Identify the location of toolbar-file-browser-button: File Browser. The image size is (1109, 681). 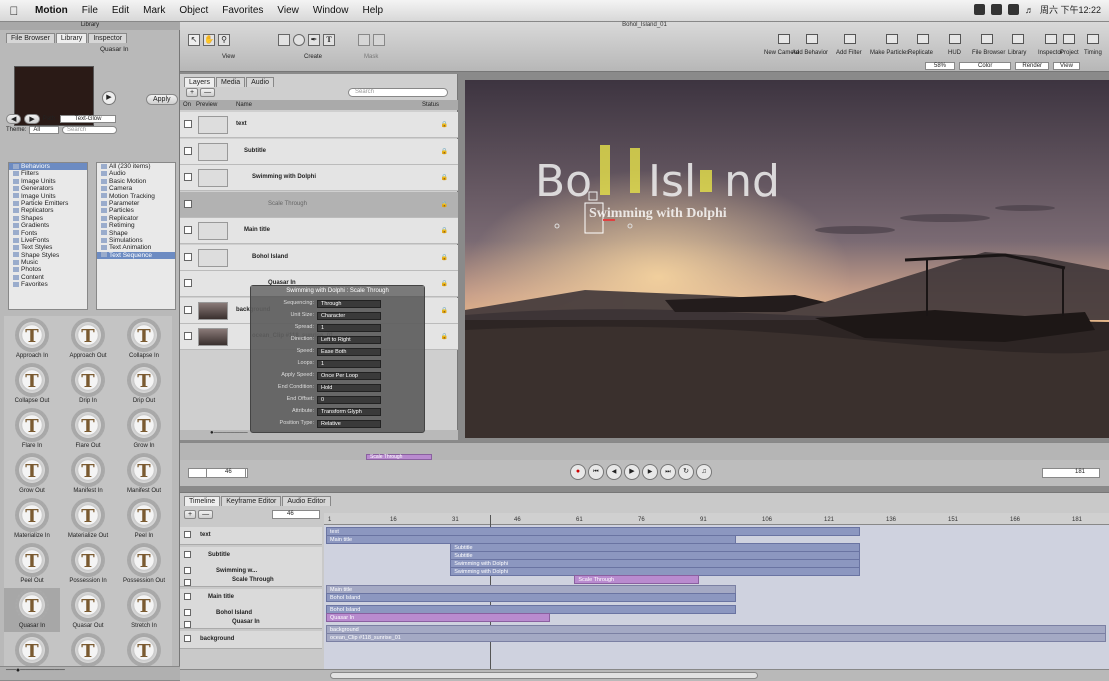
(988, 53).